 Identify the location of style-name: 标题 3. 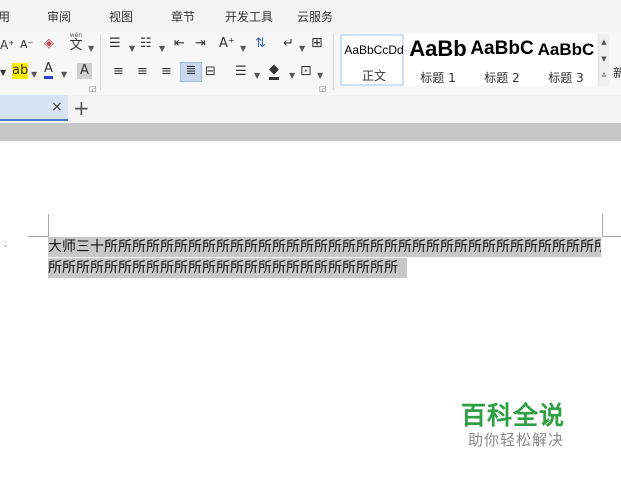
(566, 78).